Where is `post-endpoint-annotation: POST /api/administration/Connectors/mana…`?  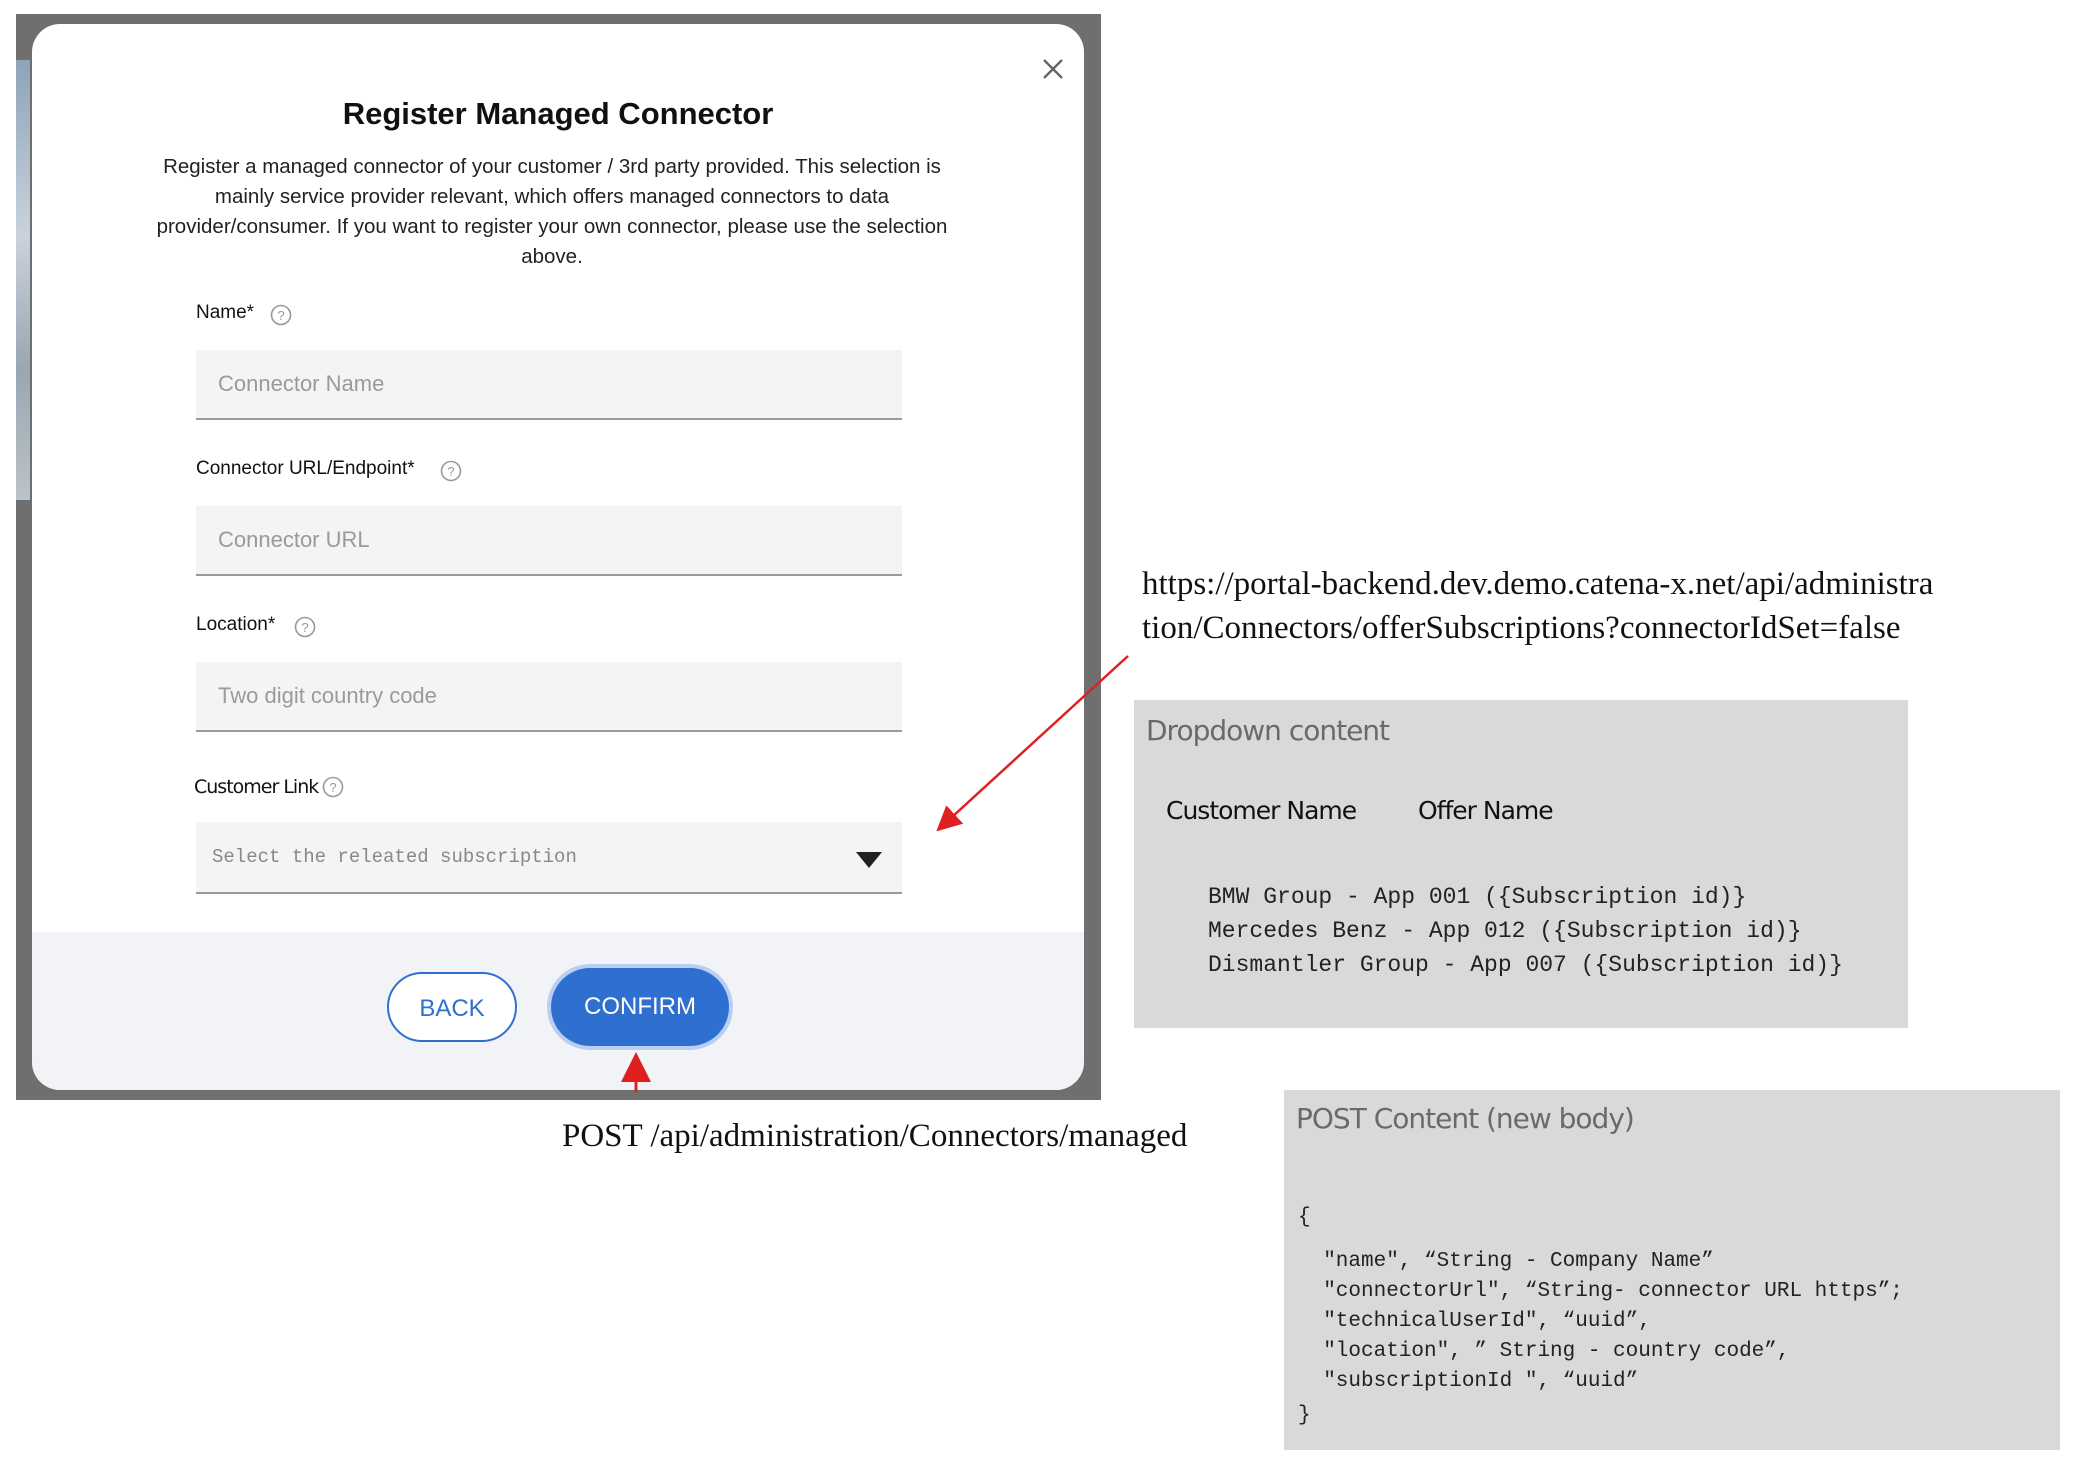 post-endpoint-annotation: POST /api/administration/Connectors/mana… is located at coordinates (875, 1136).